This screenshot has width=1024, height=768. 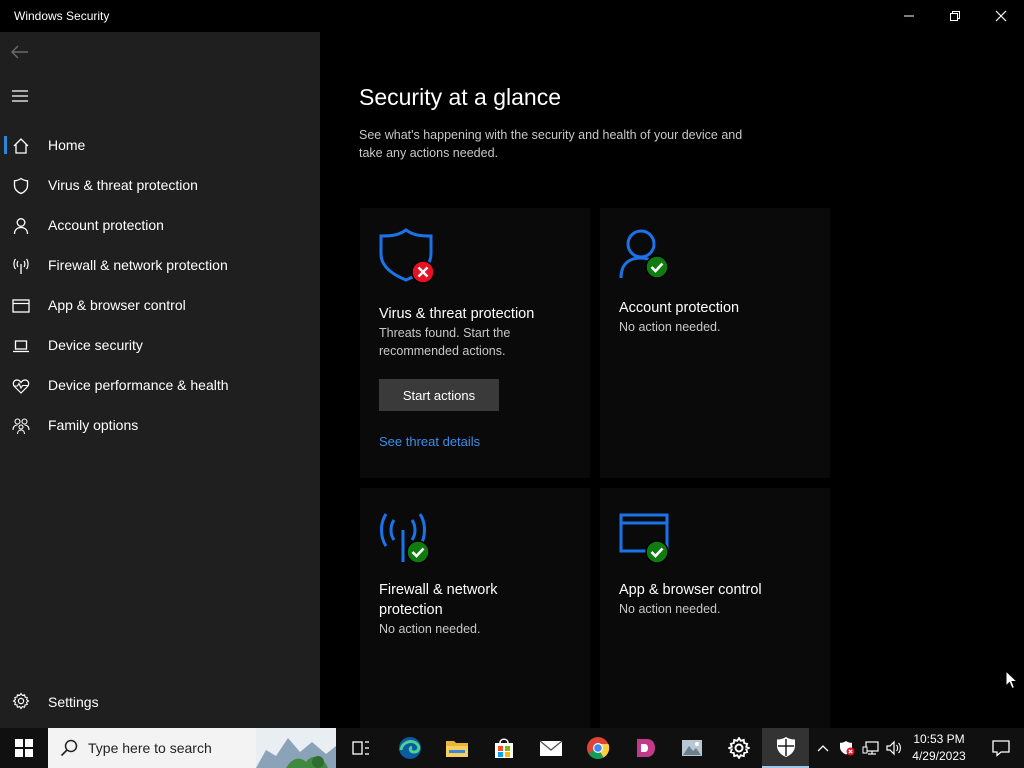 I want to click on sidebar-item-firewall: Firewall & network protection, so click(x=160, y=265).